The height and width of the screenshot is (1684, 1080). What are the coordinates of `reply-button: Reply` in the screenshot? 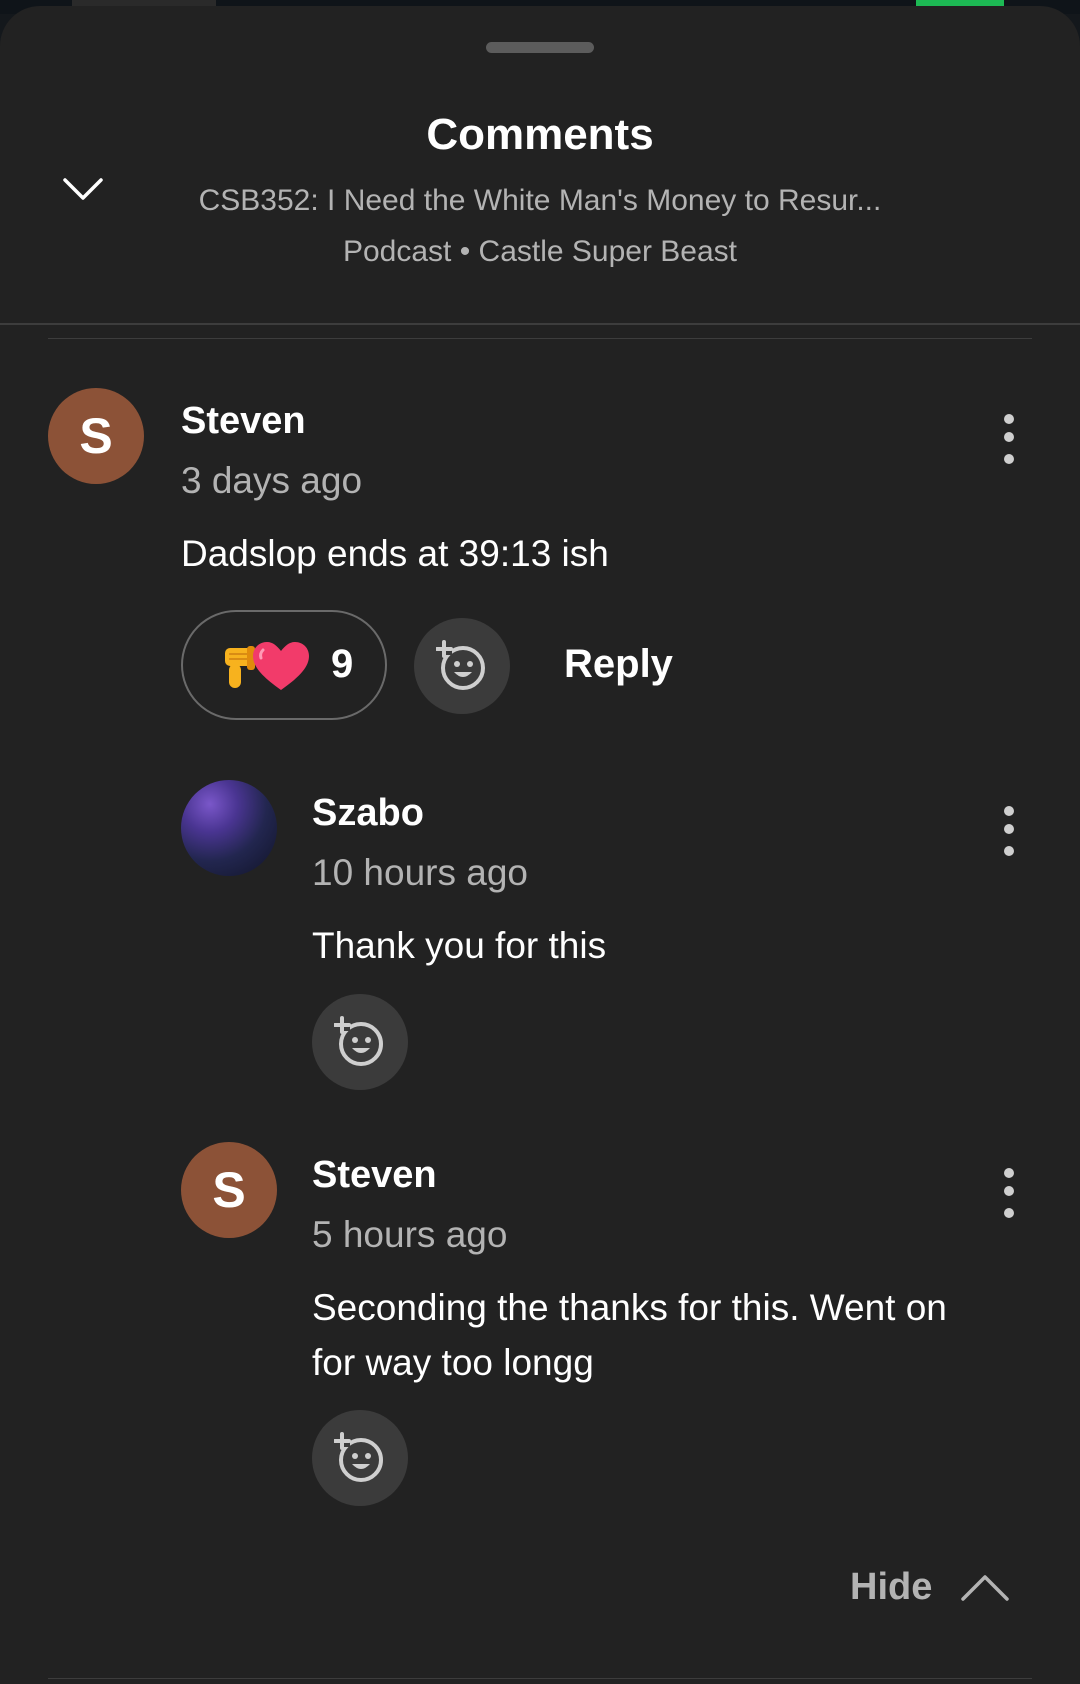 It's located at (618, 664).